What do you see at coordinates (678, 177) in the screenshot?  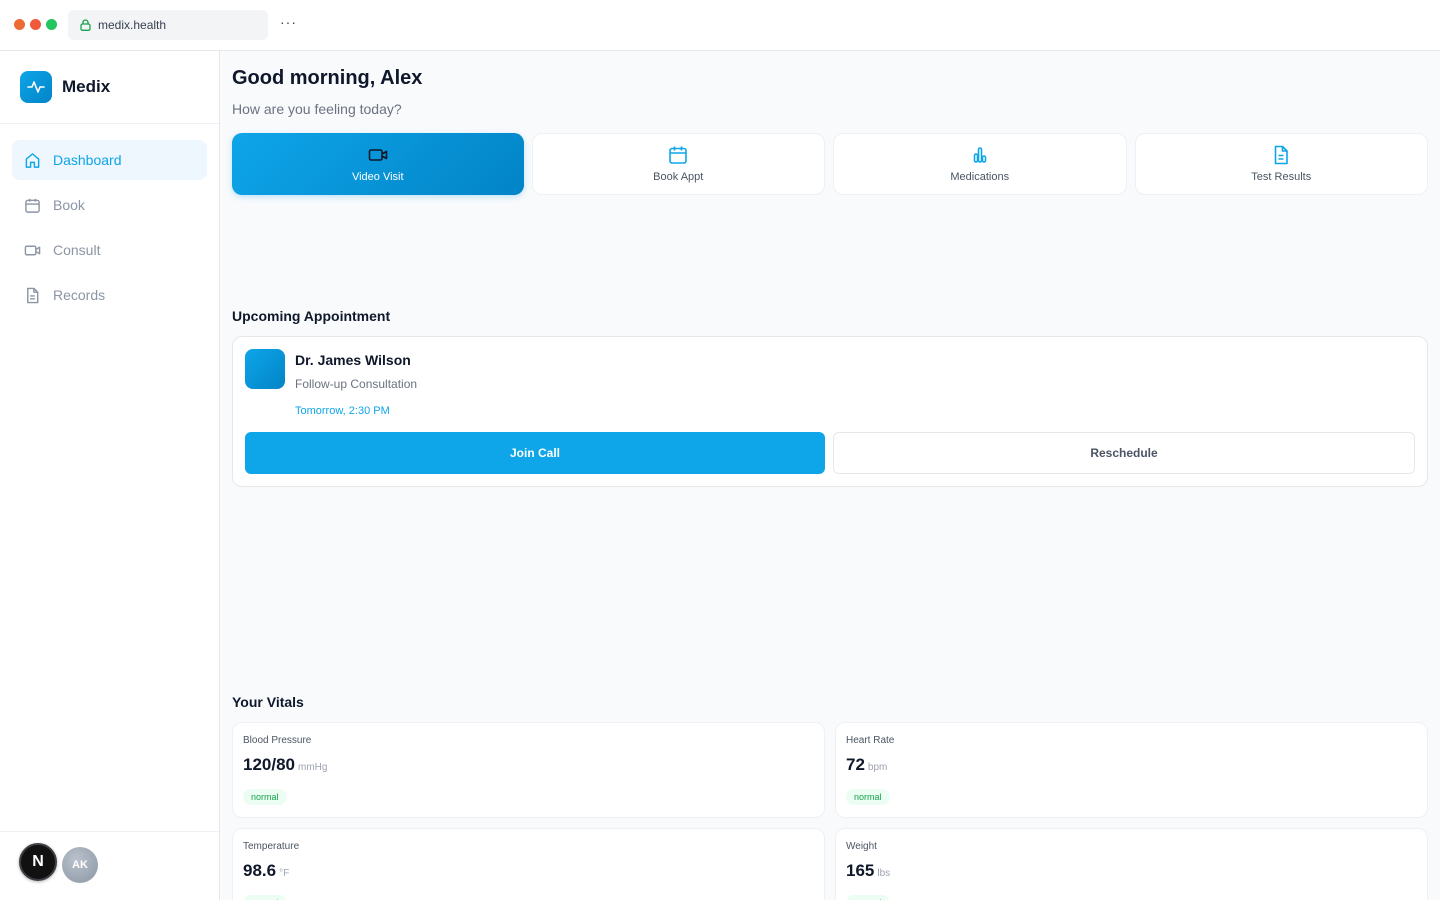 I see `action-label: Book Appt` at bounding box center [678, 177].